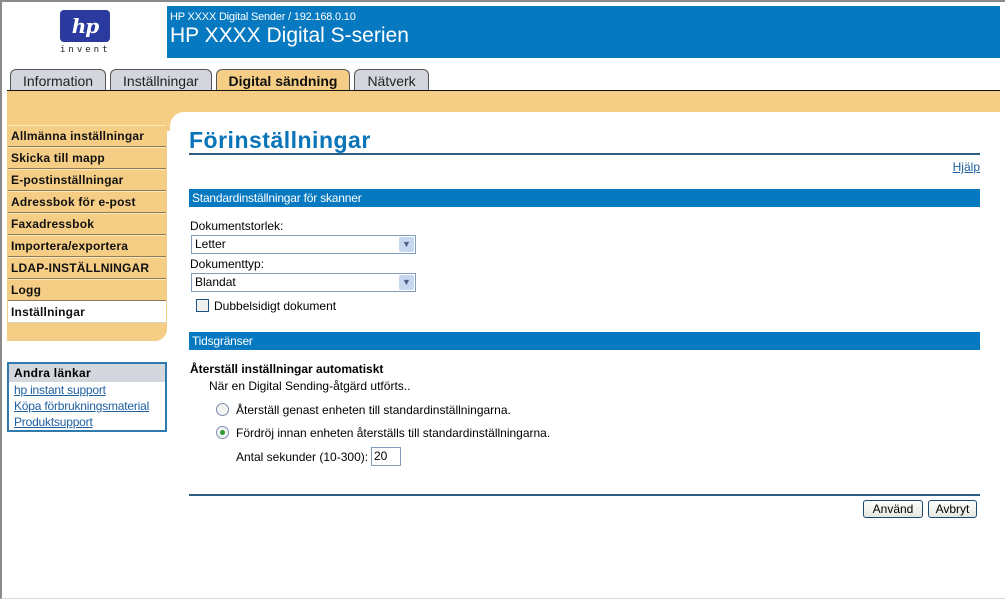 The width and height of the screenshot is (1005, 599). Describe the element at coordinates (386, 456) in the screenshot. I see `seconds-input: 20` at that location.